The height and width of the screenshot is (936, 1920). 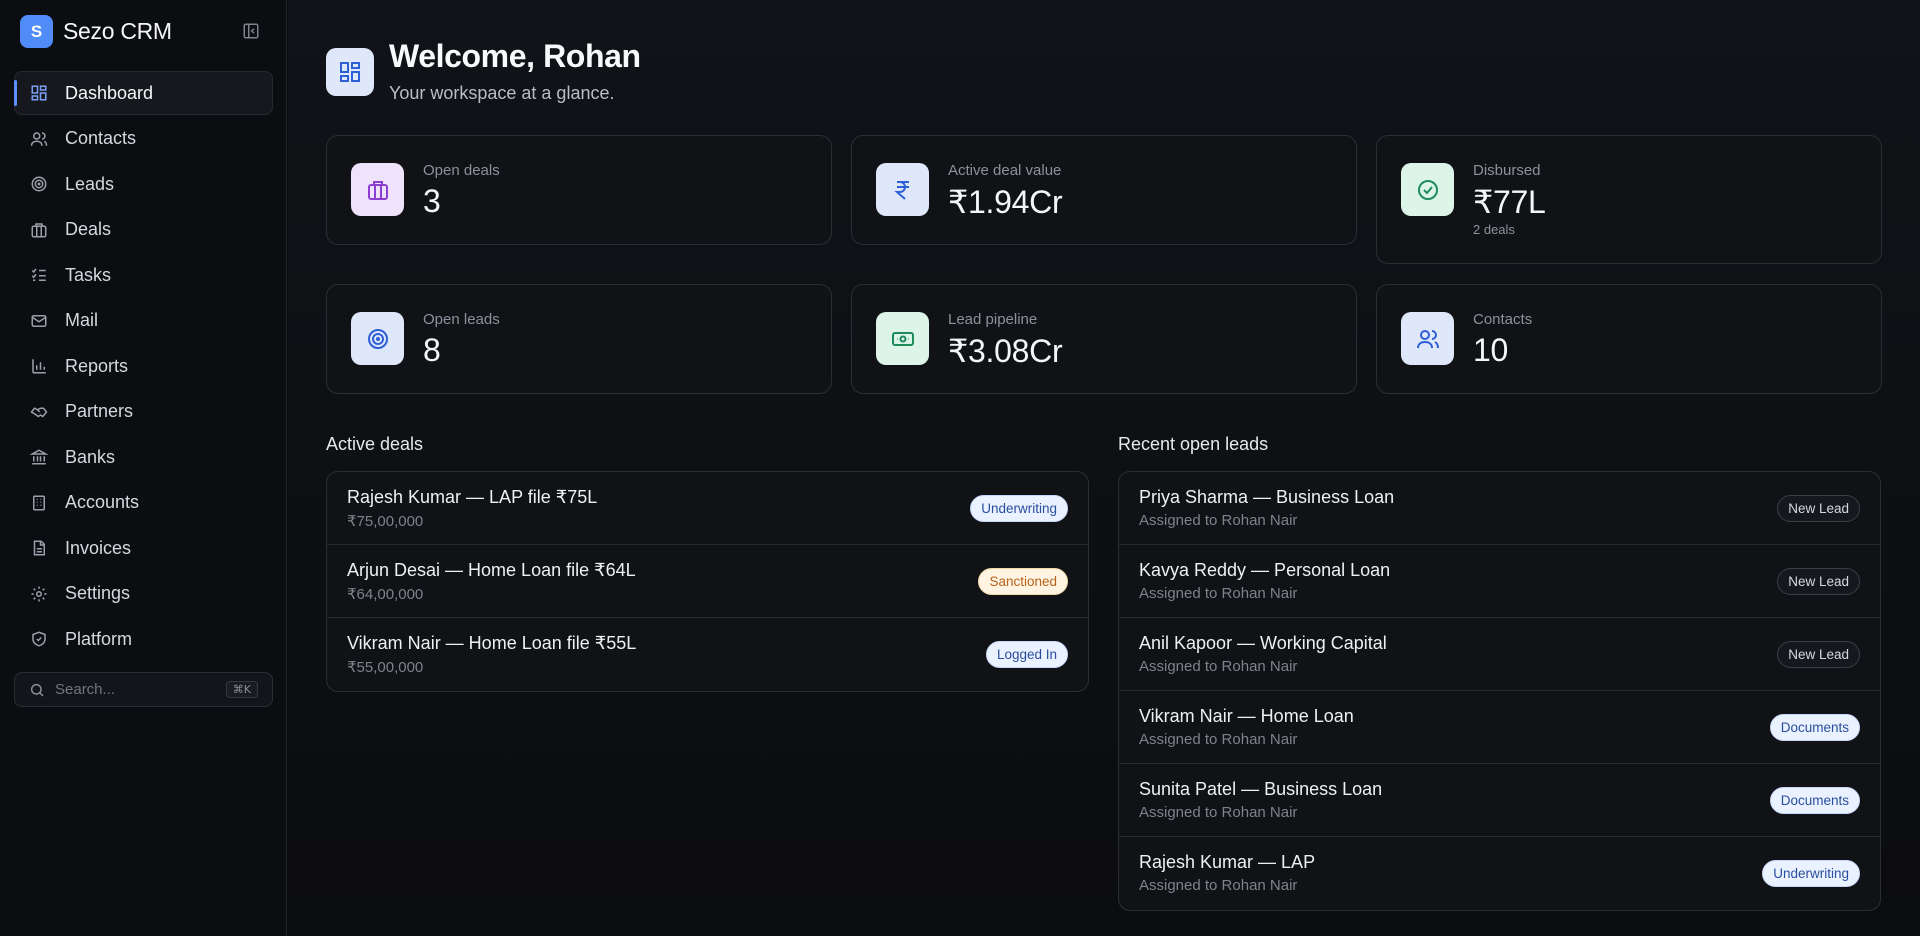 What do you see at coordinates (492, 643) in the screenshot?
I see `deal-title: Vikram Nair — Home Loan file ₹55L` at bounding box center [492, 643].